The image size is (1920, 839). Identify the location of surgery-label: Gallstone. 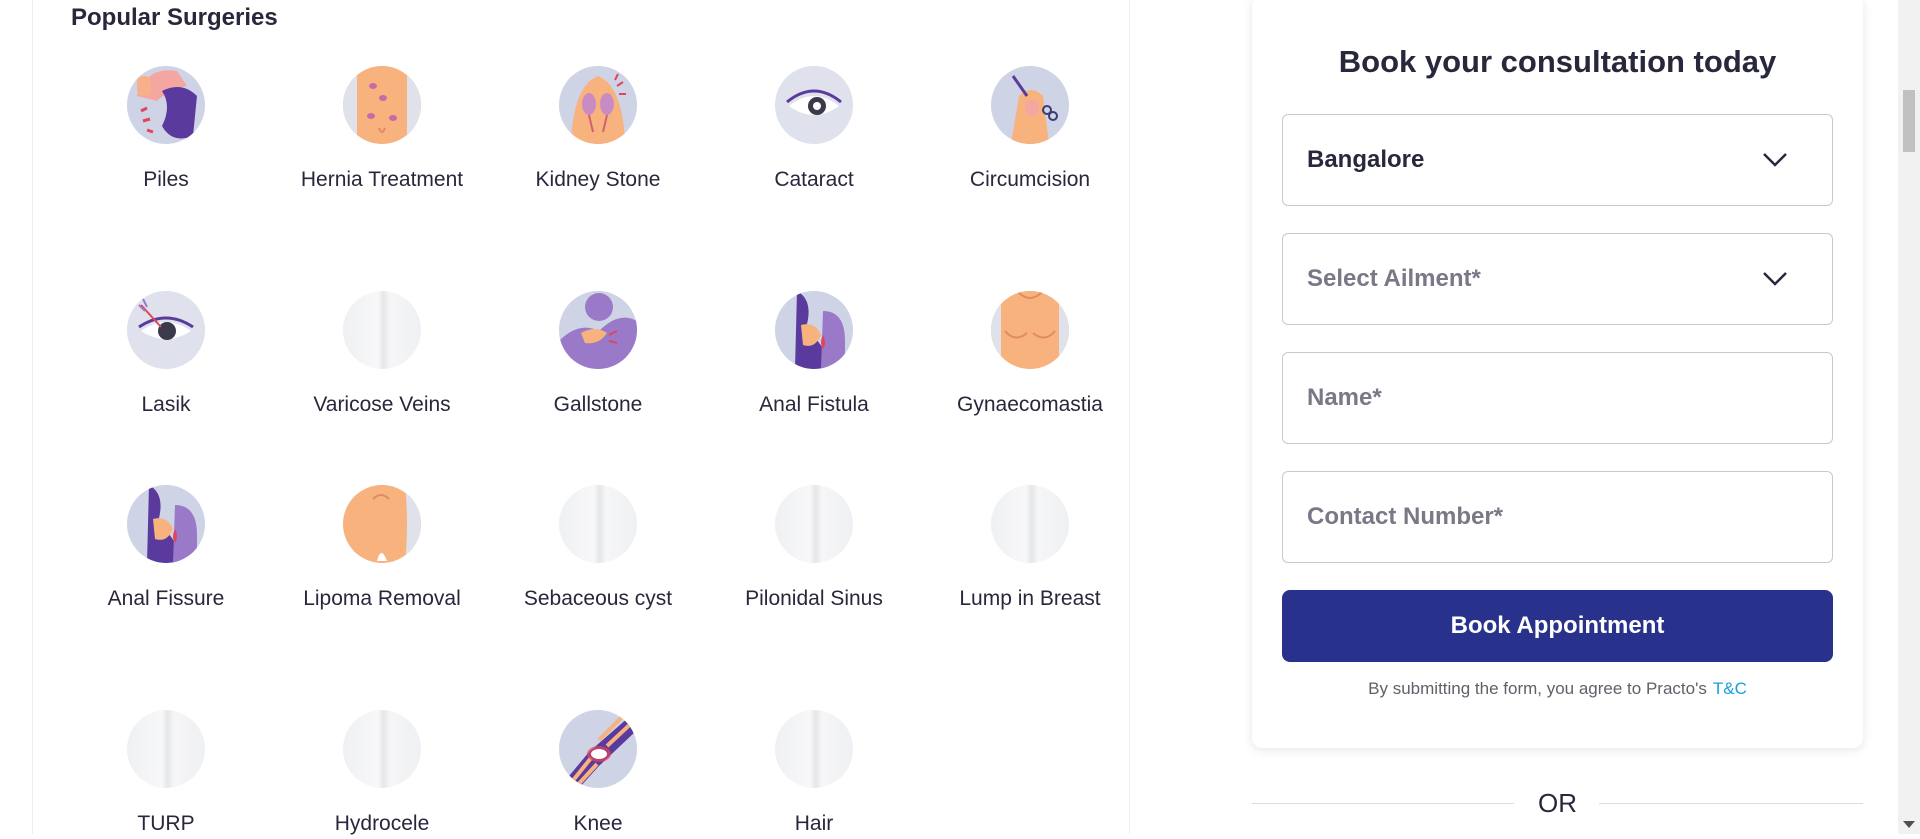
(598, 404).